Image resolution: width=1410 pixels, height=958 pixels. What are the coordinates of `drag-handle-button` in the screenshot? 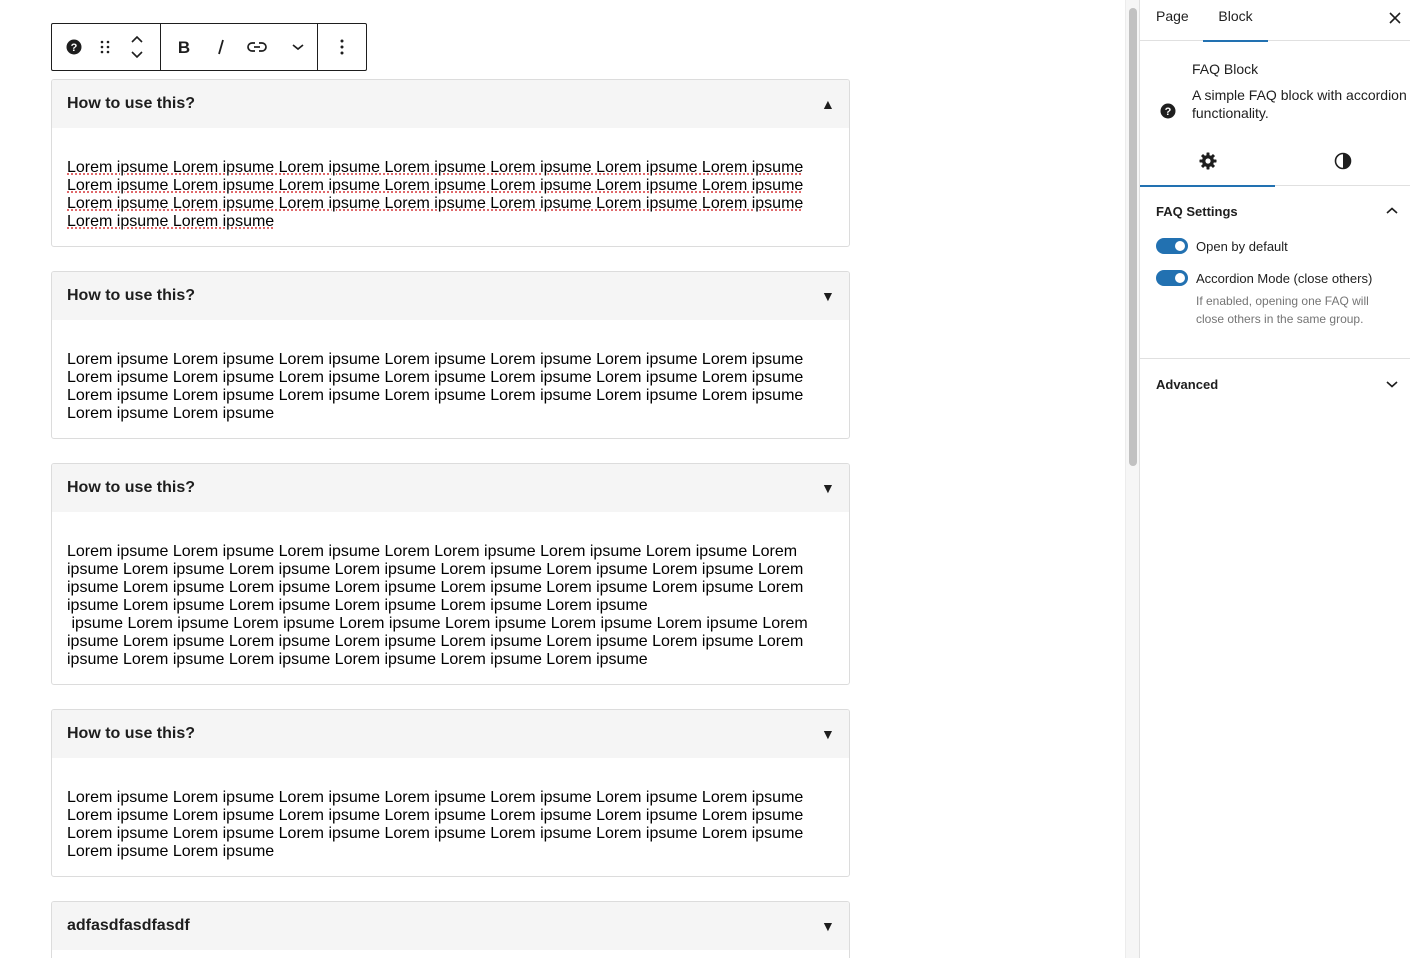 It's located at (105, 47).